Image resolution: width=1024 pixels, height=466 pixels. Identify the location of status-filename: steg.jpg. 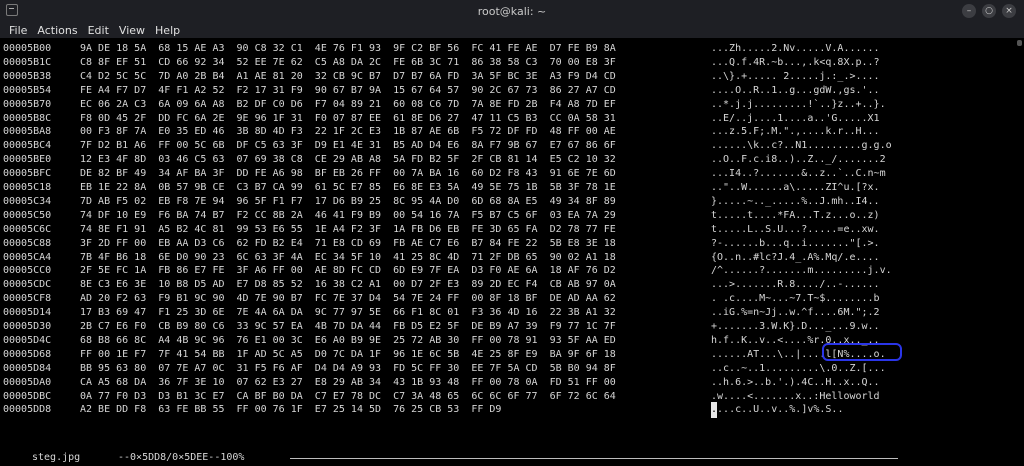
(56, 457).